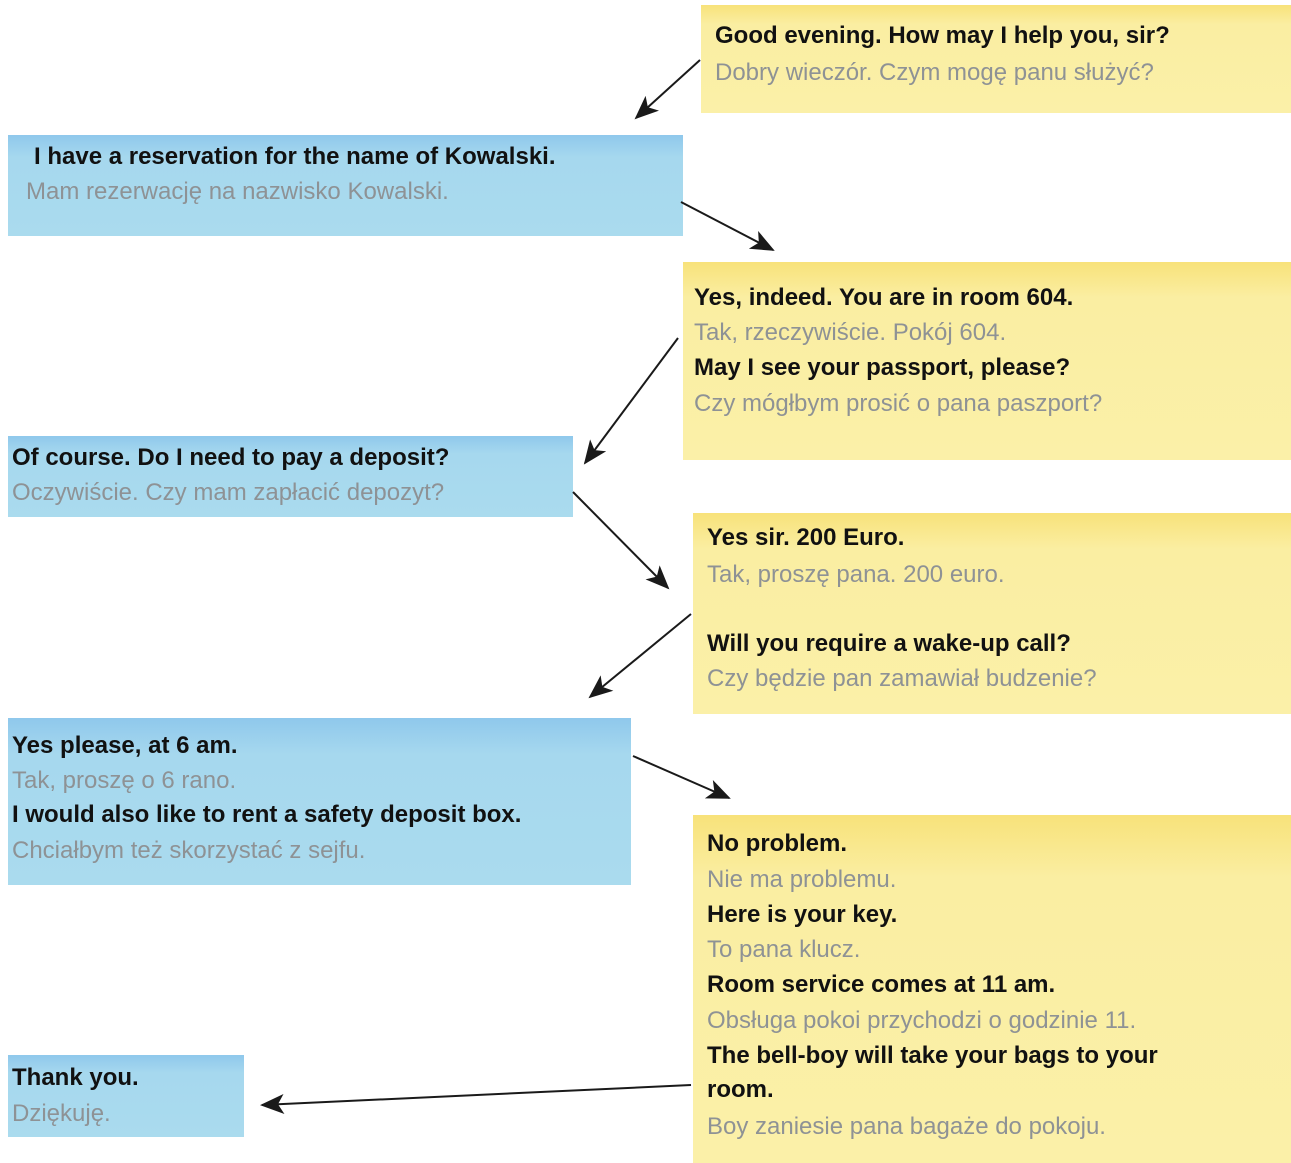  Describe the element at coordinates (125, 745) in the screenshot. I see `english-line: Yes please, at 6 am.` at that location.